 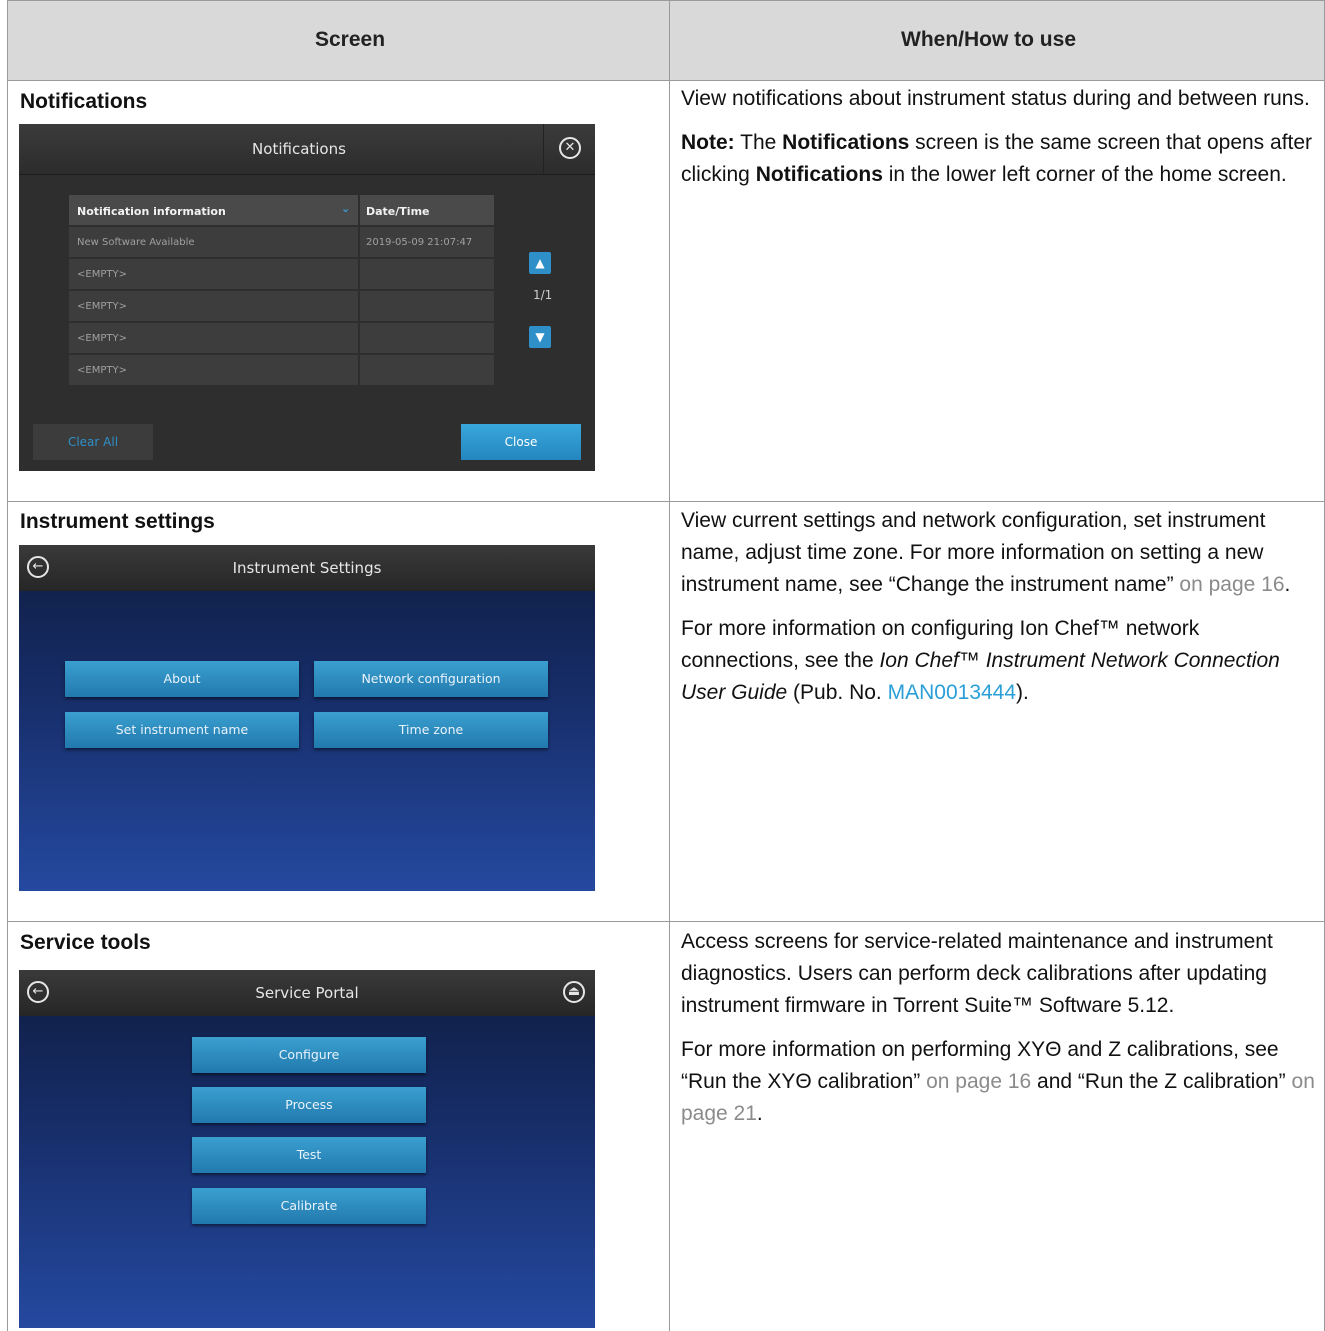 I want to click on row-title-instrument-settings: Instrument settings, so click(x=117, y=521).